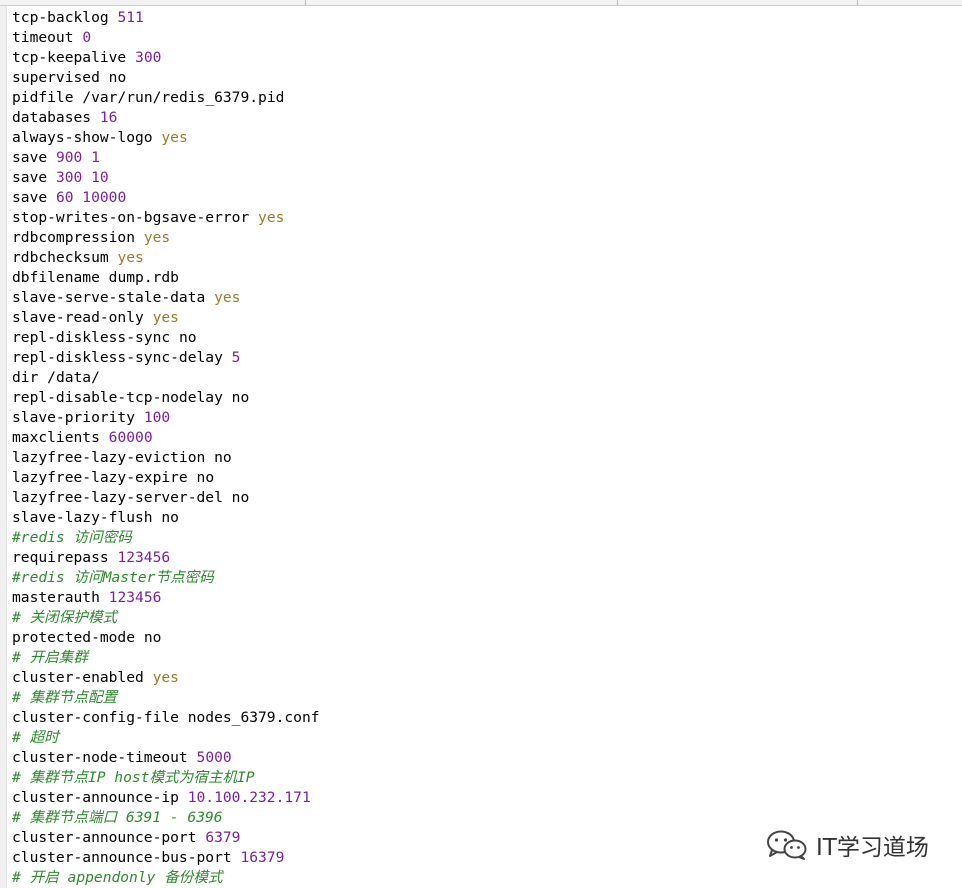 Image resolution: width=962 pixels, height=888 pixels. I want to click on config-value: 300 10, so click(82, 177).